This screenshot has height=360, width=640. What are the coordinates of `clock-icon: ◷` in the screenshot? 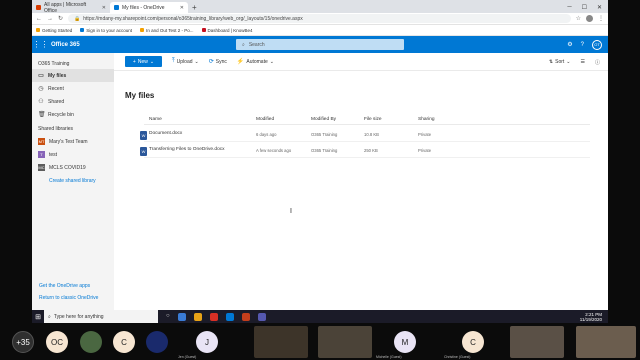 It's located at (41, 89).